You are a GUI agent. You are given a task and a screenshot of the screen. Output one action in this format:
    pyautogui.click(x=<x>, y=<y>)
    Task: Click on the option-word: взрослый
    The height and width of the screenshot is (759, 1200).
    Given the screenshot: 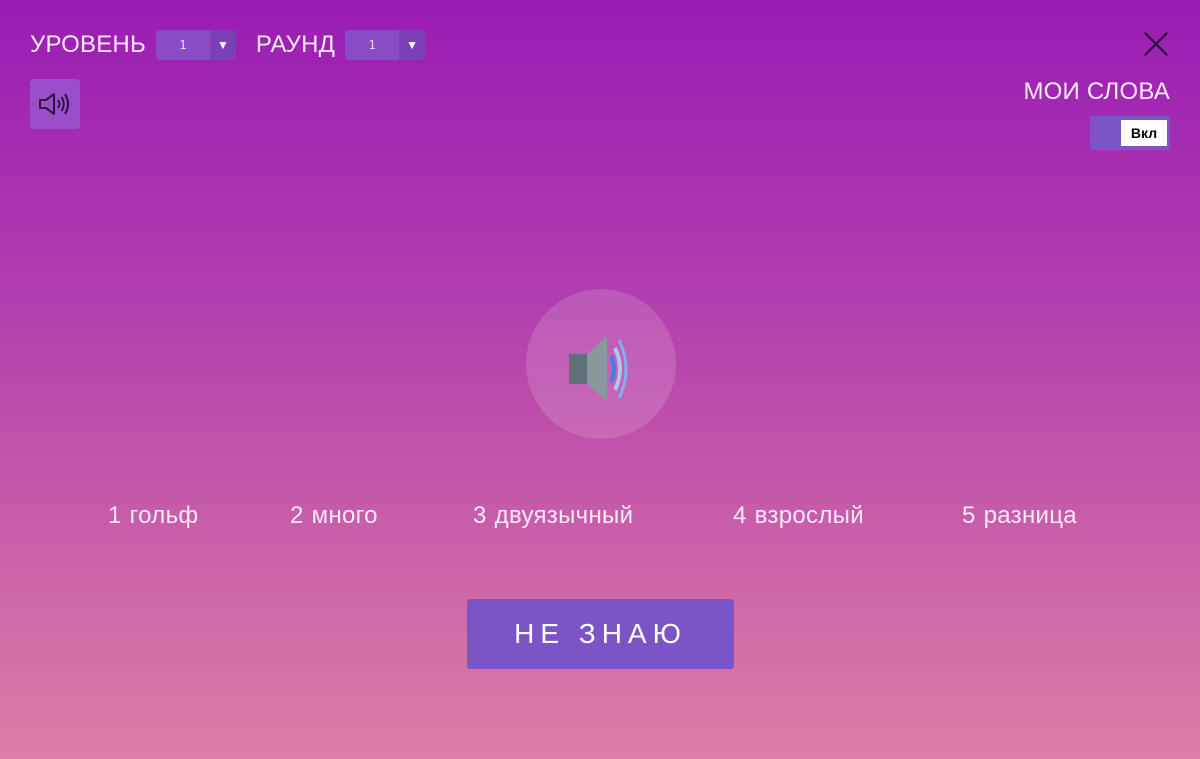 What is the action you would take?
    pyautogui.click(x=809, y=515)
    